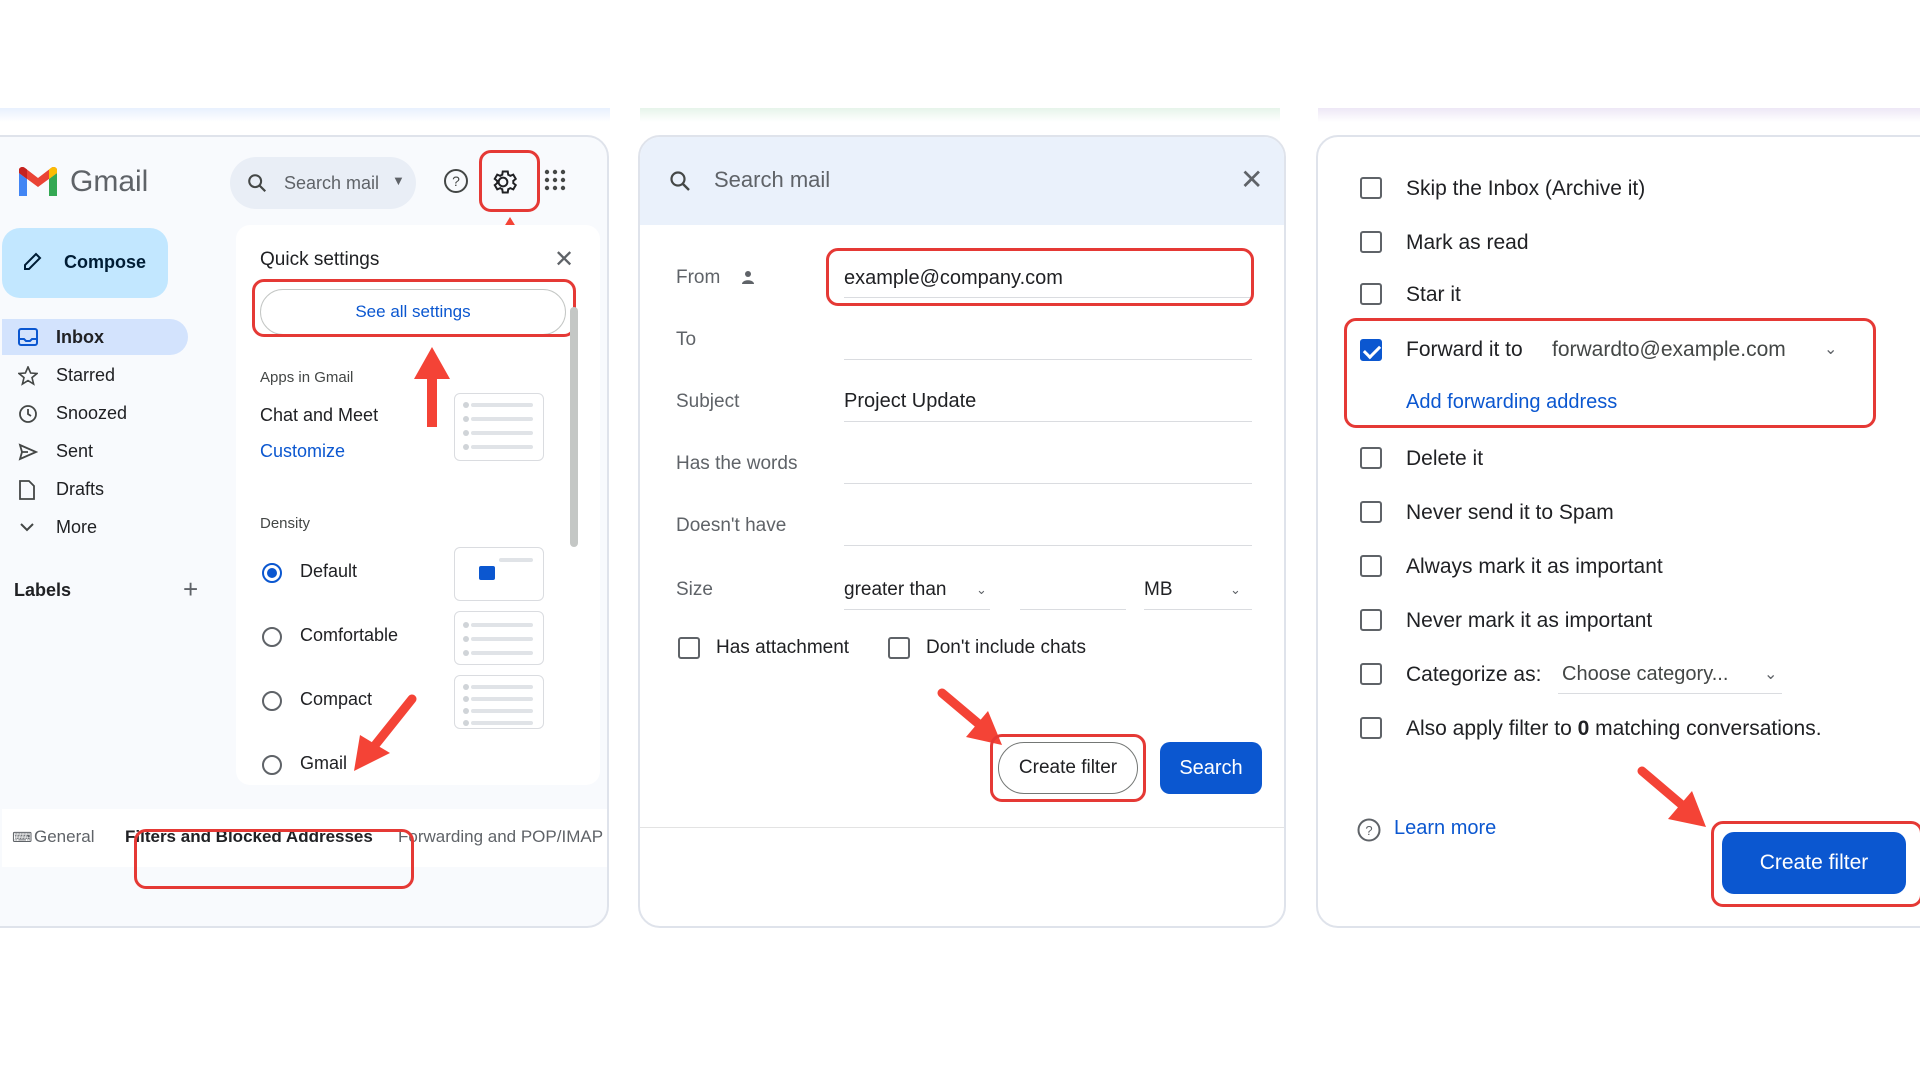 This screenshot has height=1080, width=1920. I want to click on always-important-checkbox, so click(1371, 566).